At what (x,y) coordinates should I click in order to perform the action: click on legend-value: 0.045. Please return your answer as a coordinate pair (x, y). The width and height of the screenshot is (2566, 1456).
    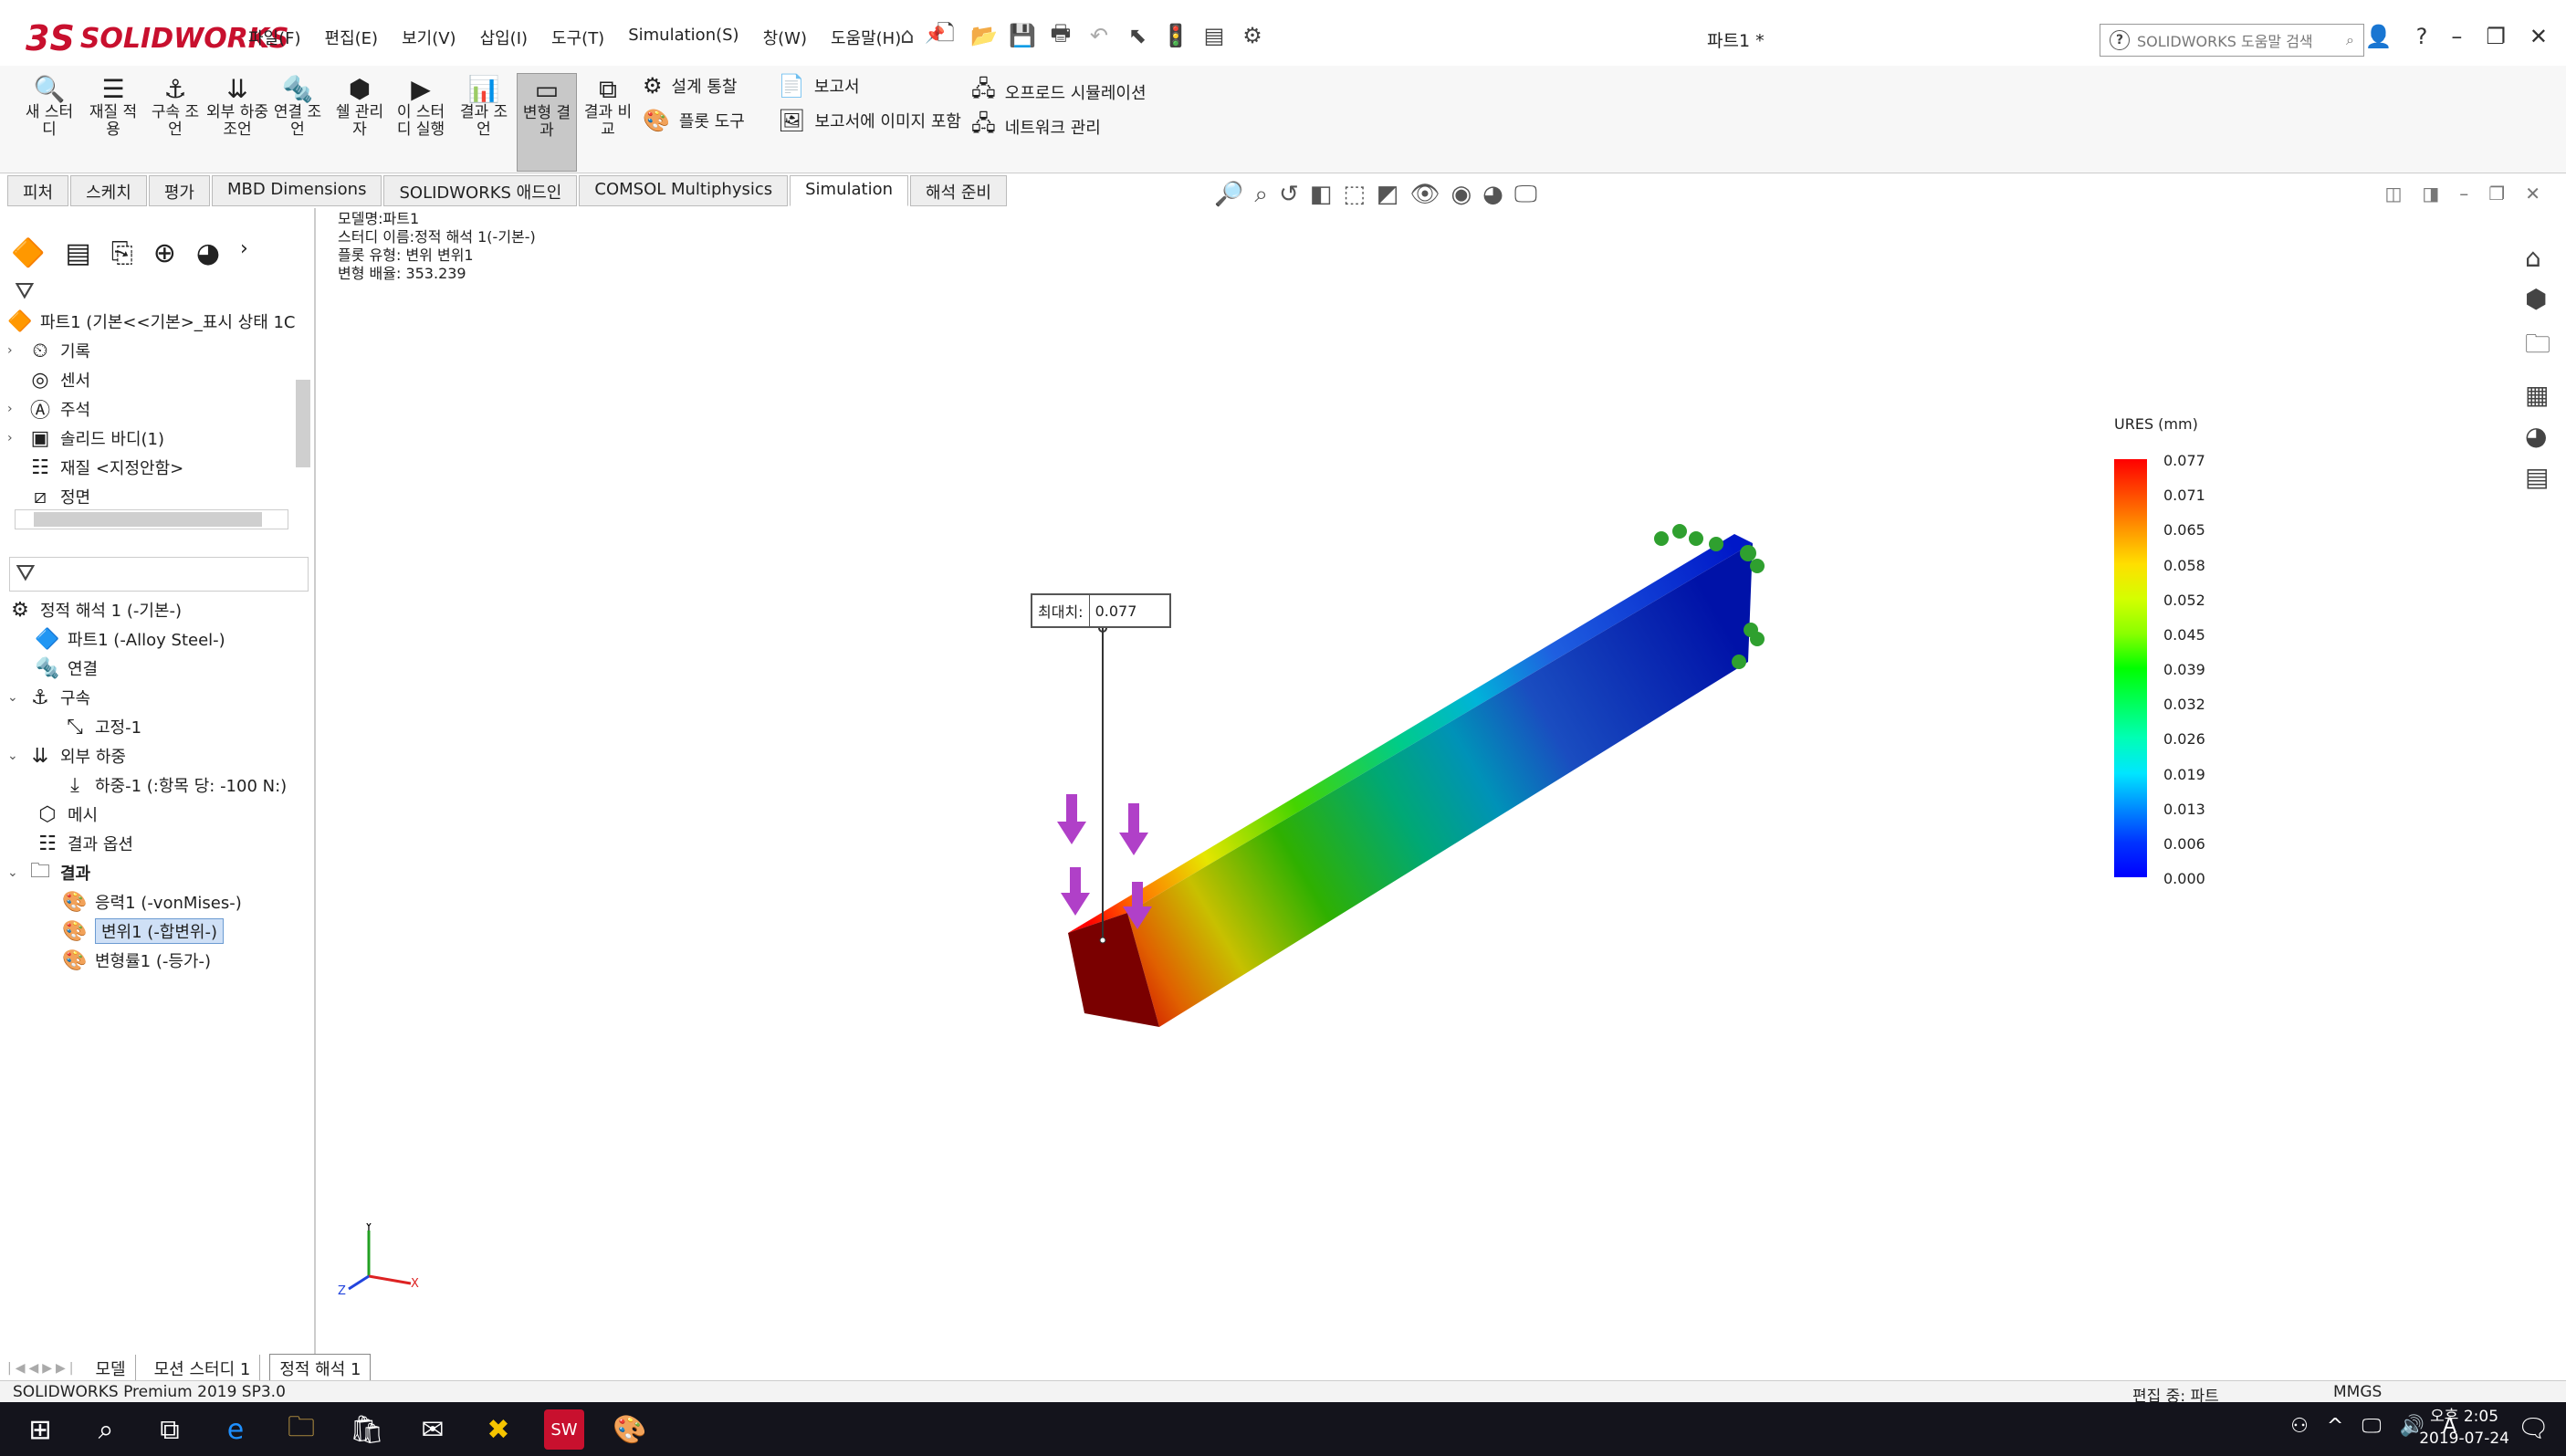
    Looking at the image, I should click on (2184, 634).